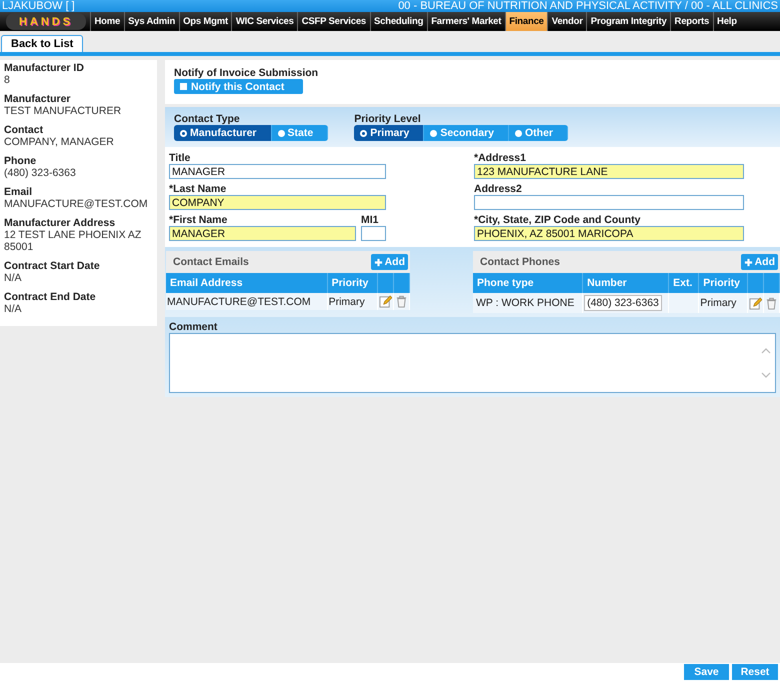  Describe the element at coordinates (766, 375) in the screenshot. I see `scroll-down-icon` at that location.